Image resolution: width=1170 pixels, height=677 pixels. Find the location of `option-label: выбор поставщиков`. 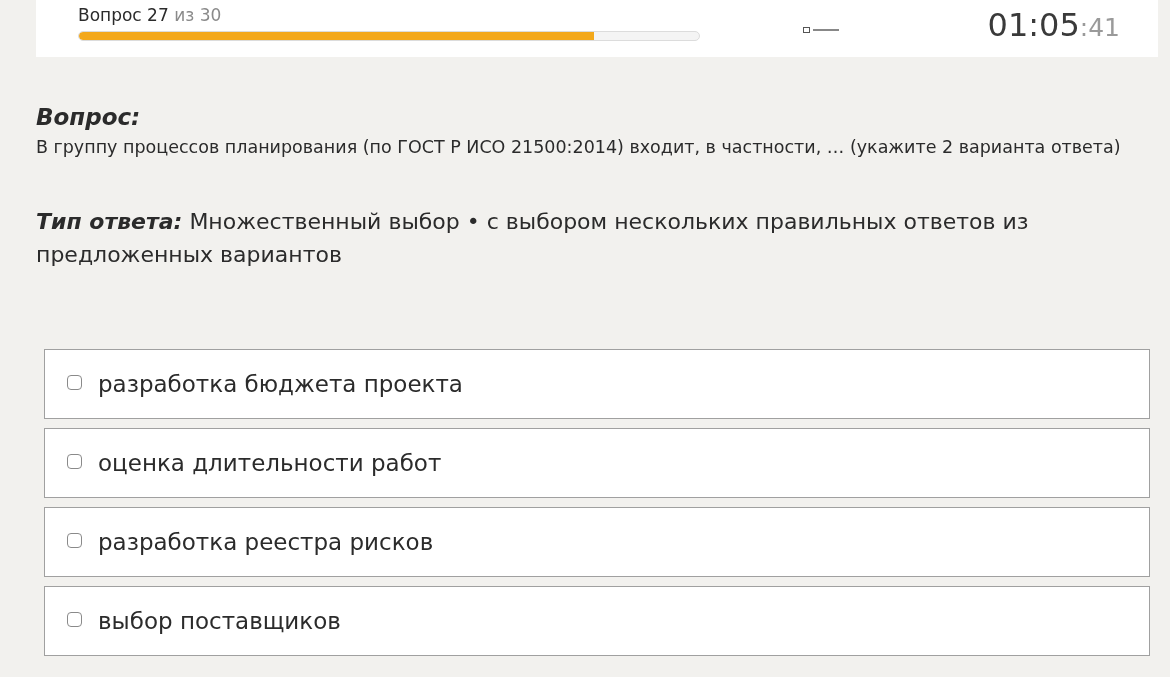

option-label: выбор поставщиков is located at coordinates (219, 621).